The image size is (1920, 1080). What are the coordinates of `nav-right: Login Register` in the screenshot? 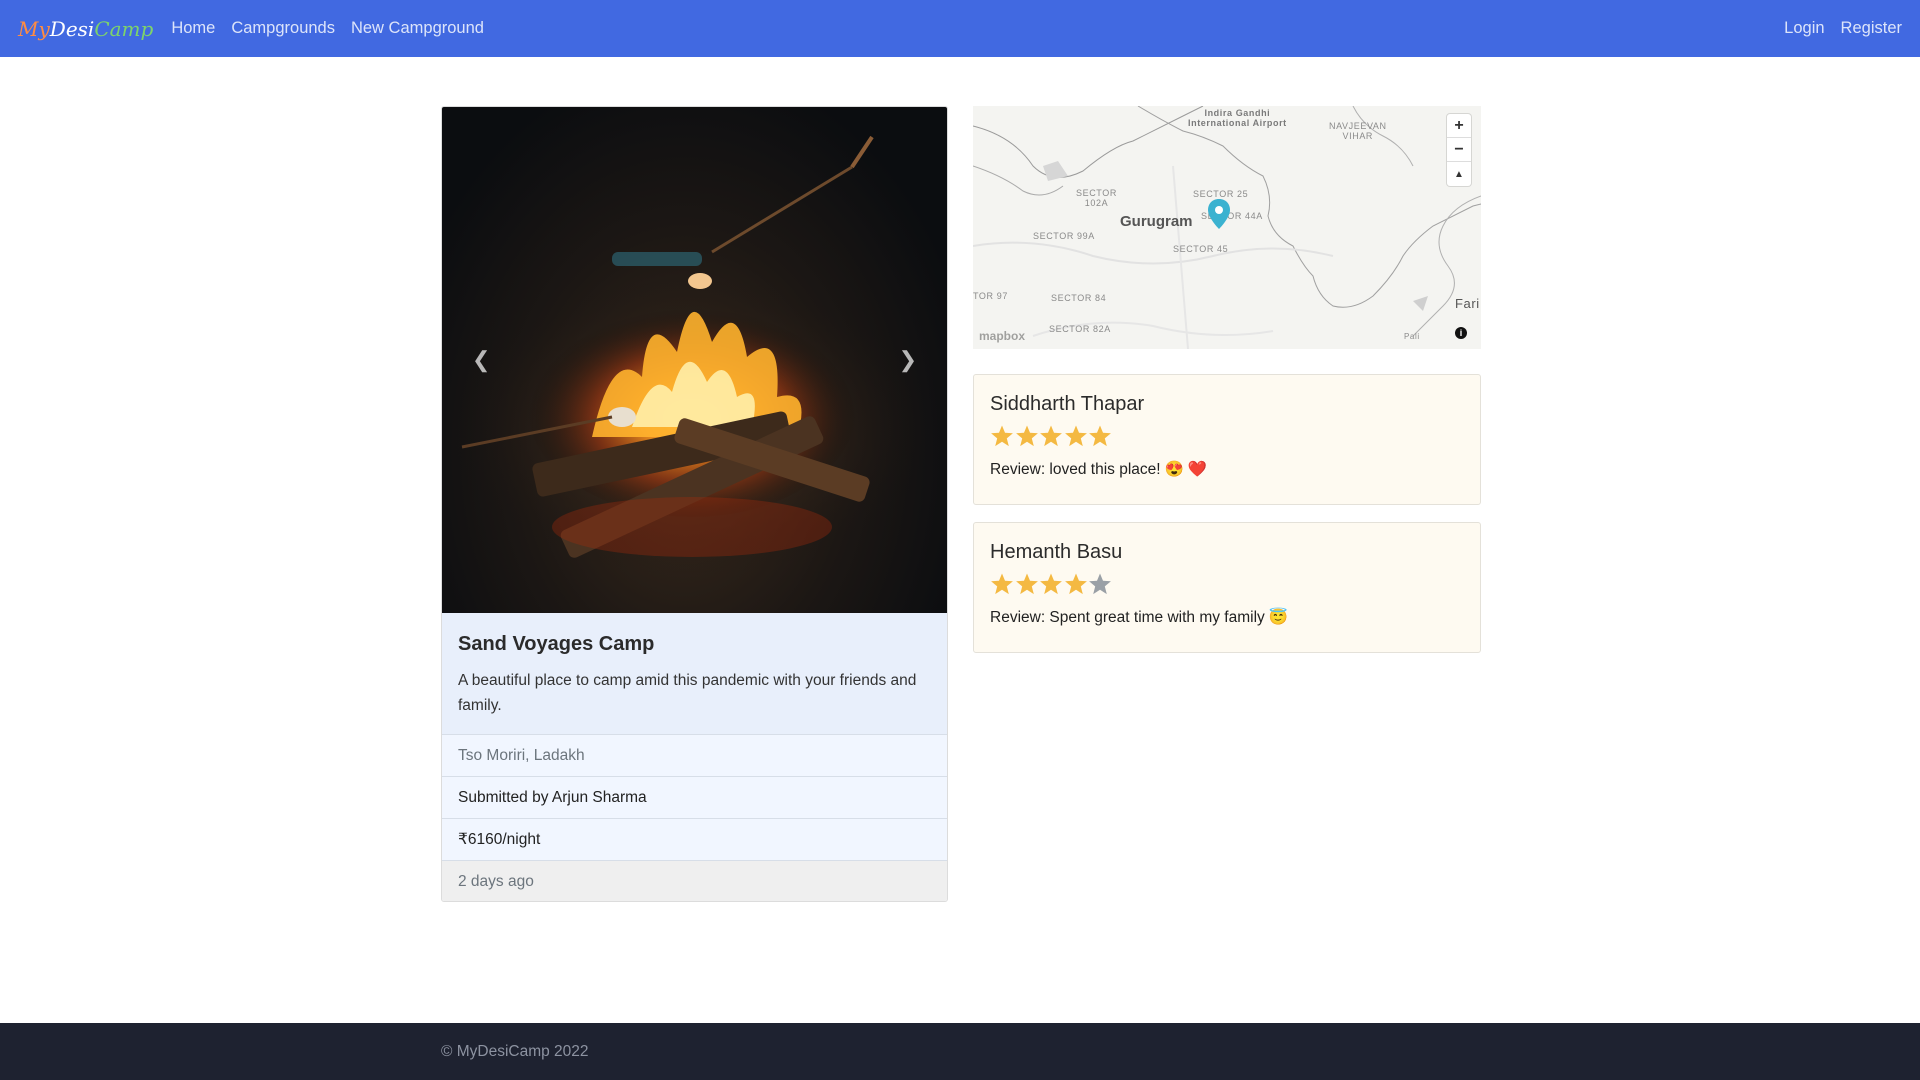 It's located at (1835, 28).